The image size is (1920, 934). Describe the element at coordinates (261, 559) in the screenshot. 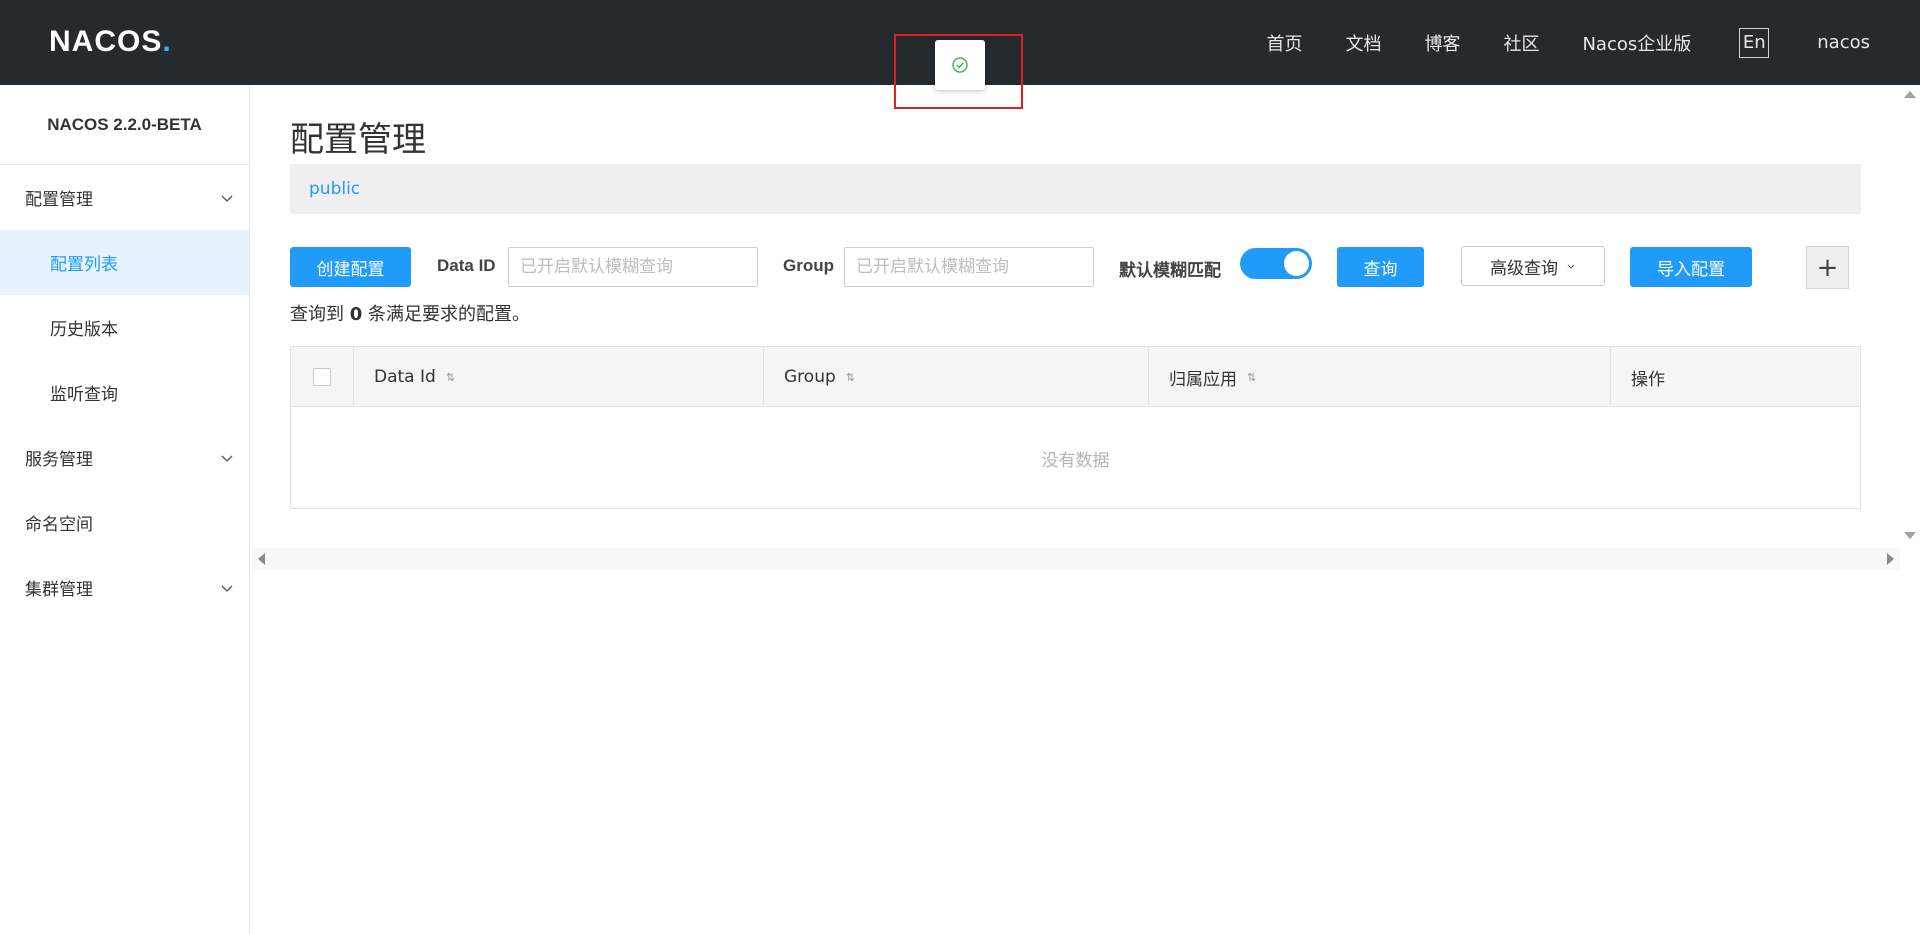

I see `scroll-left-arrow-icon` at that location.